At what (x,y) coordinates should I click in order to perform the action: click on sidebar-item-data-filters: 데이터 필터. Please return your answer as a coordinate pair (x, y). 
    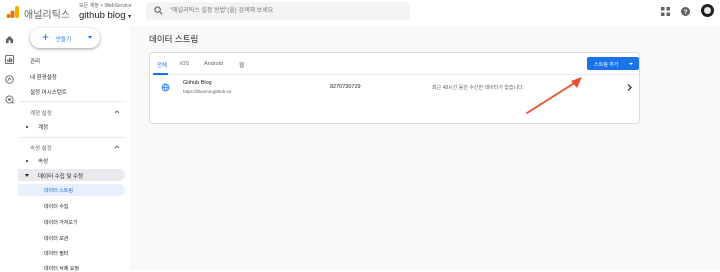
    Looking at the image, I should click on (56, 253).